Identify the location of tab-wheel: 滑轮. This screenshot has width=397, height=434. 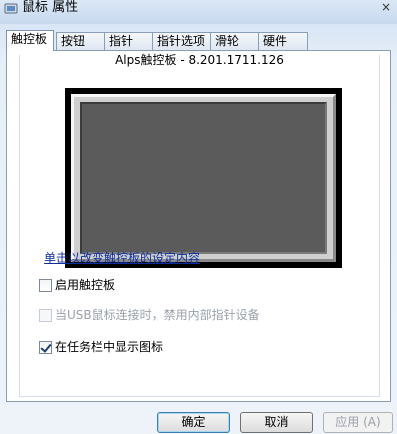
(235, 41).